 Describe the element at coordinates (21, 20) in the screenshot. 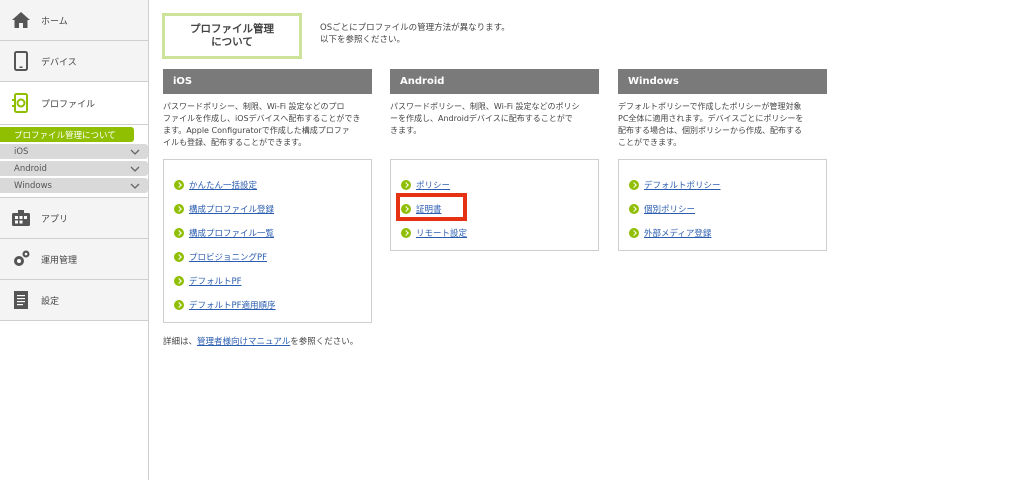

I see `home-icon` at that location.